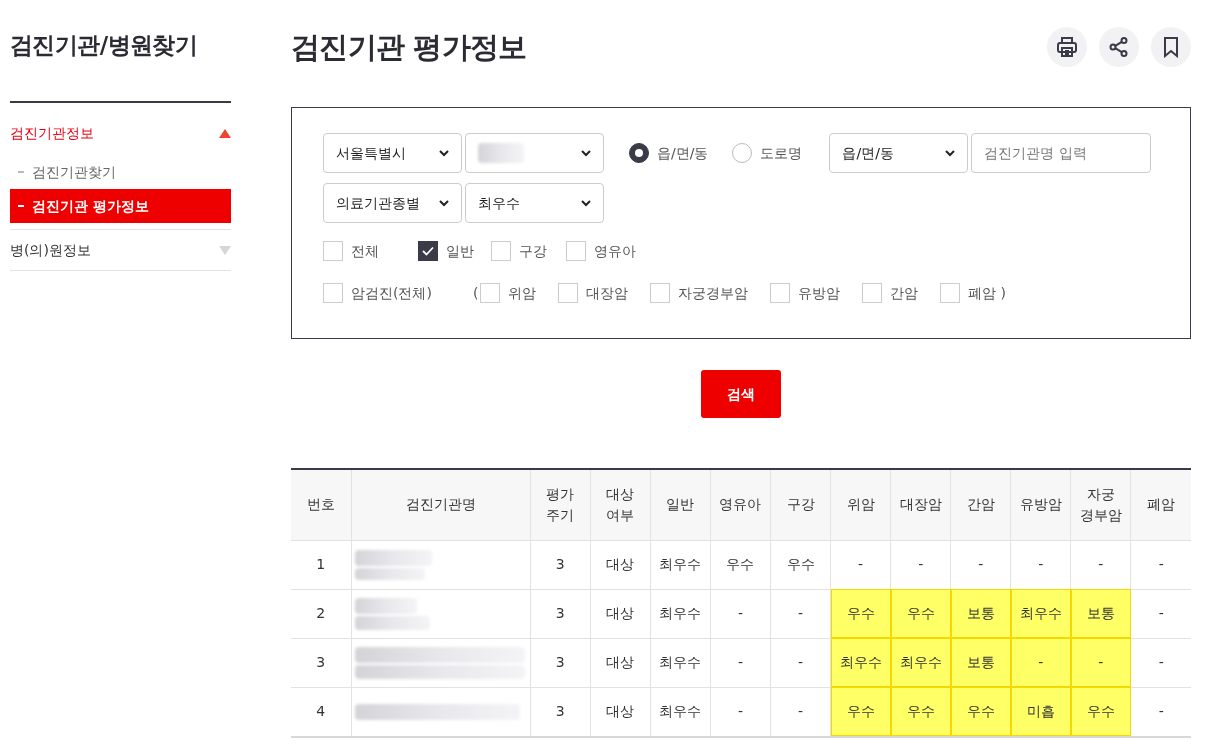 This screenshot has height=755, width=1205. What do you see at coordinates (741, 394) in the screenshot?
I see `search-button: 검색` at bounding box center [741, 394].